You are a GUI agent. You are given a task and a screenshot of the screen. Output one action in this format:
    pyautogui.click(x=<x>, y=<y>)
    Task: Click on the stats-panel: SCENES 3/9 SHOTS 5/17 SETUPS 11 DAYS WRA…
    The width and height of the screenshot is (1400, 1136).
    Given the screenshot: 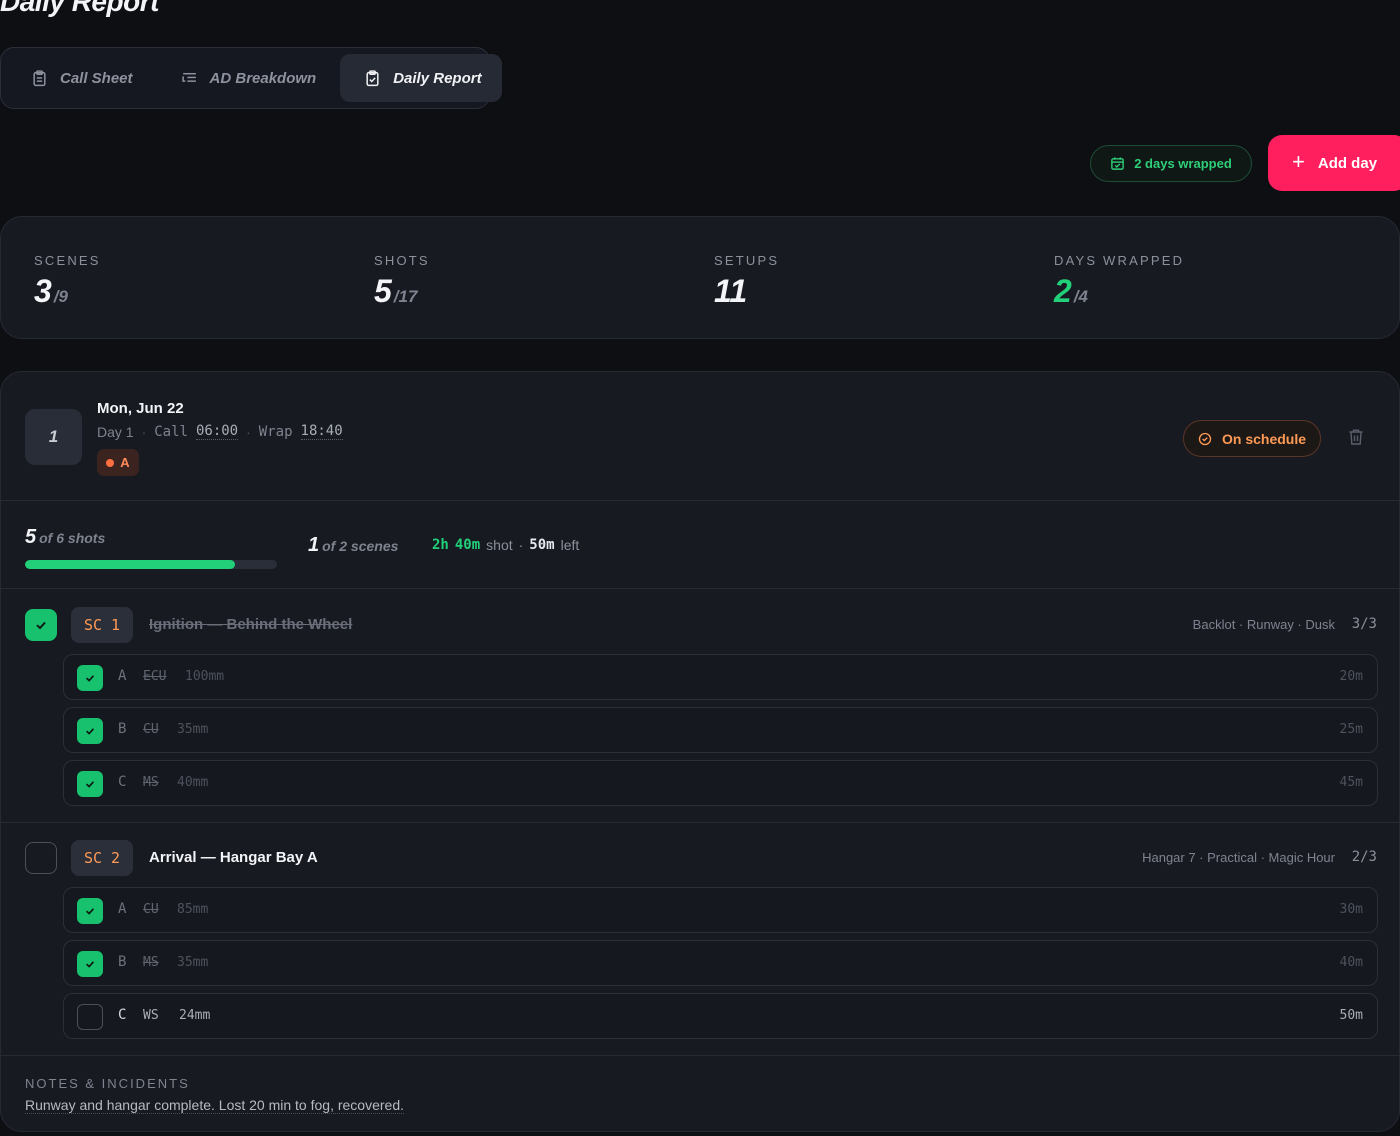 What is the action you would take?
    pyautogui.click(x=700, y=277)
    